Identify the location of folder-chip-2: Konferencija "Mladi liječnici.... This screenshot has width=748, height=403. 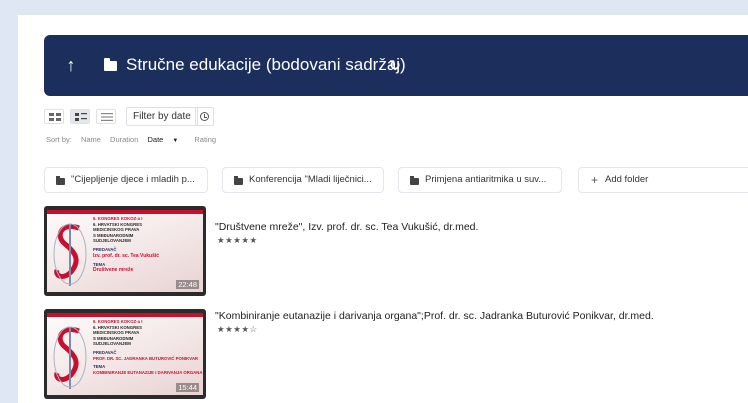
(303, 180).